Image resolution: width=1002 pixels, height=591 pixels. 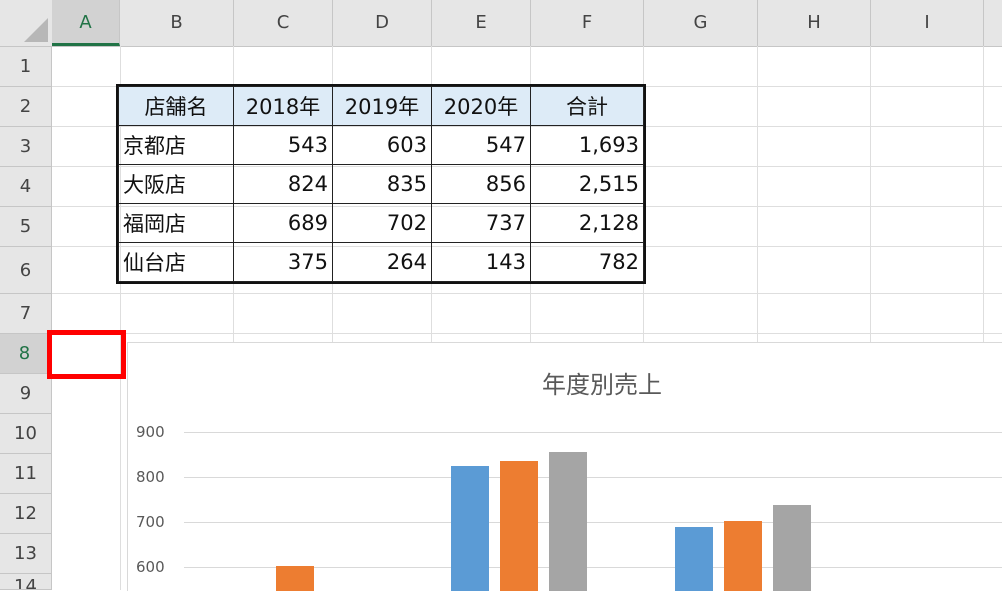 What do you see at coordinates (481, 106) in the screenshot?
I see `table-header-cell: 2020年` at bounding box center [481, 106].